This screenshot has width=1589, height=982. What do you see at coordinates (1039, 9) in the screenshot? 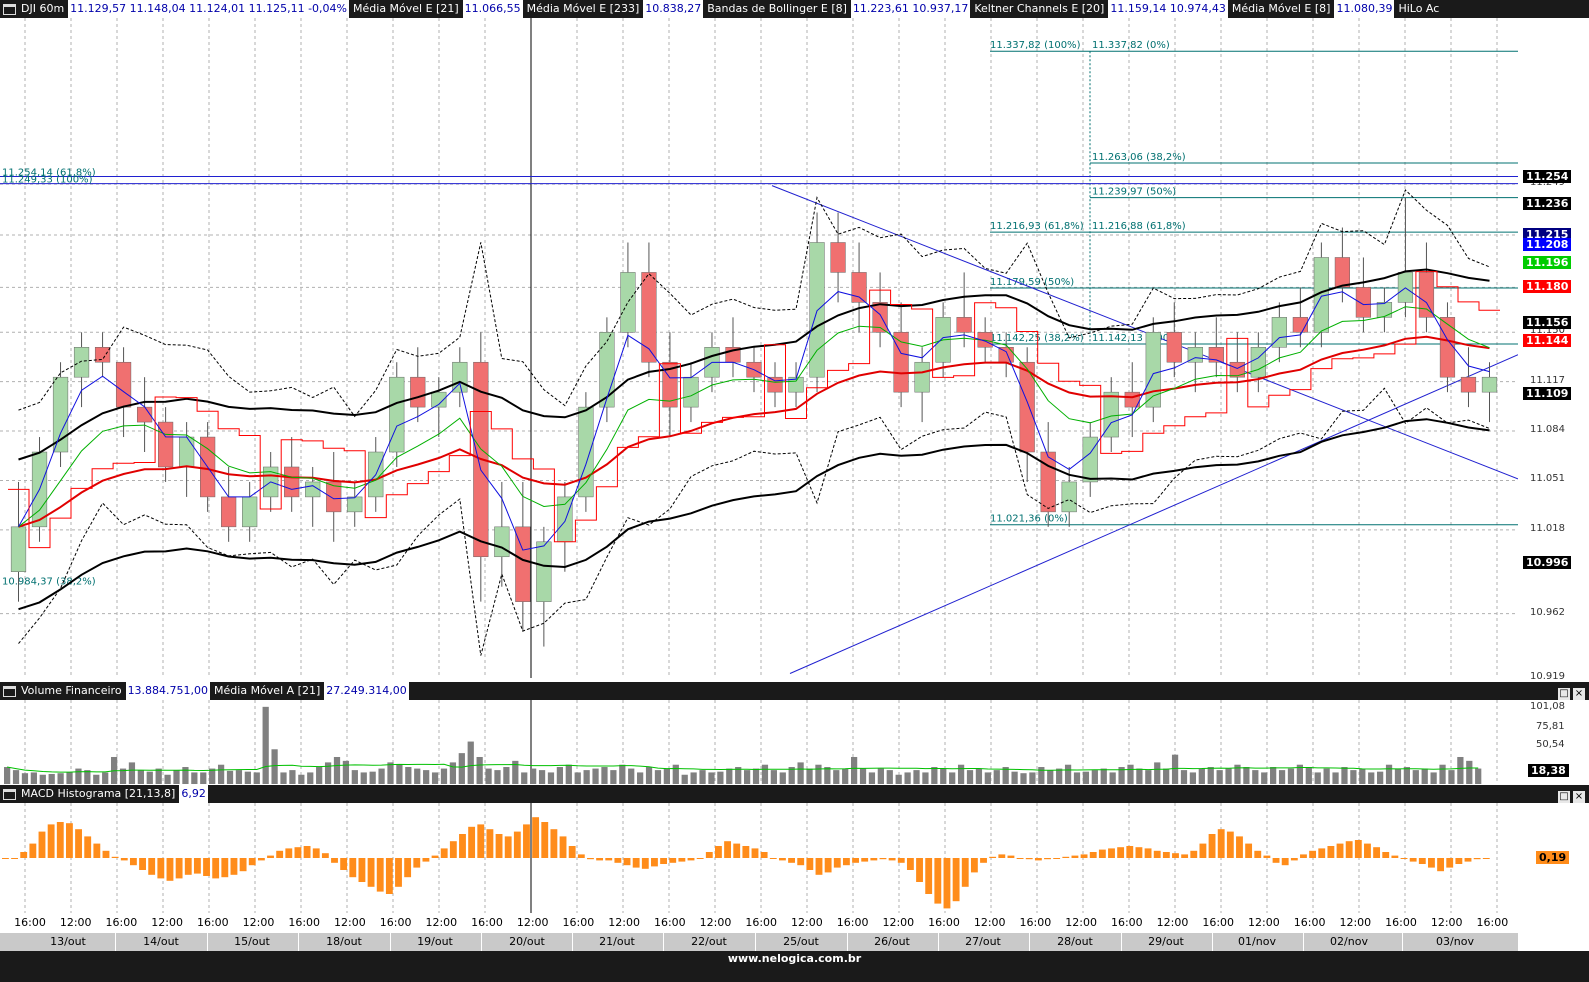
I see `keltner-label: Keltner Channels E [20]` at bounding box center [1039, 9].